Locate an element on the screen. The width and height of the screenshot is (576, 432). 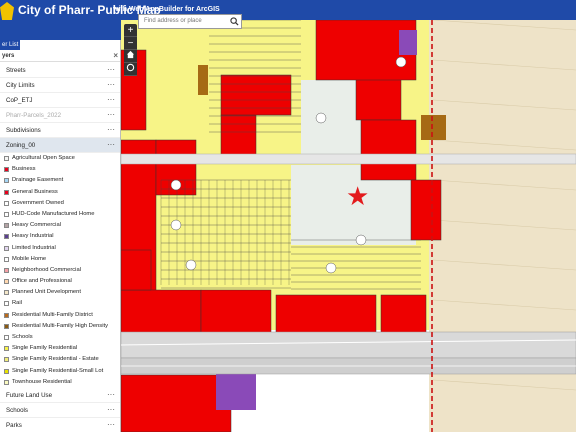
legend-item: Townhouse Residential is located at coordinates (60, 382).